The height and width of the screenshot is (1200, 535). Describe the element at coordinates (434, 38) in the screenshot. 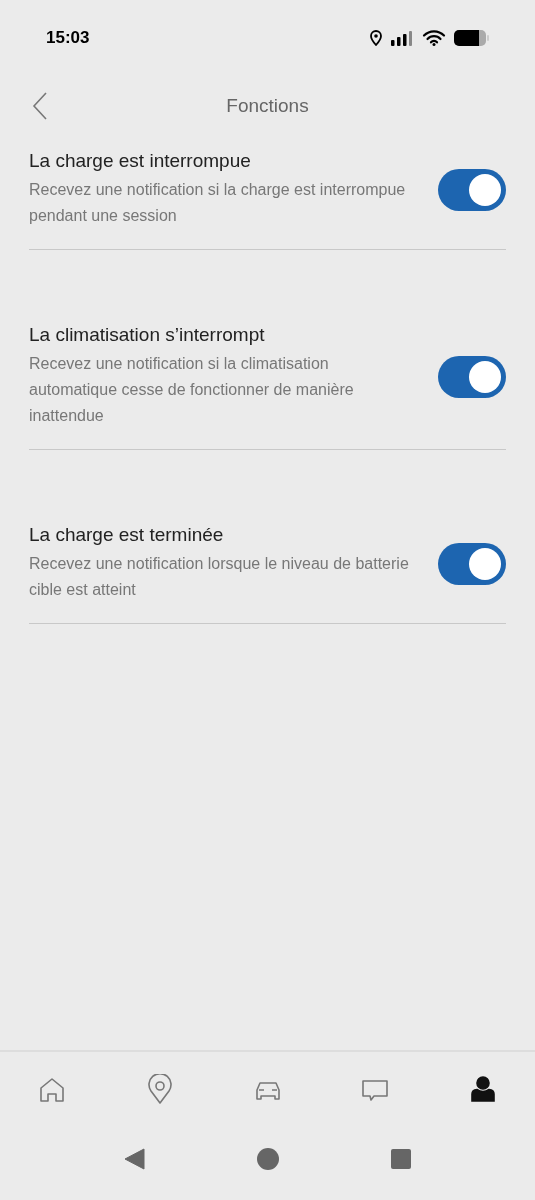

I see `wifi-icon` at that location.